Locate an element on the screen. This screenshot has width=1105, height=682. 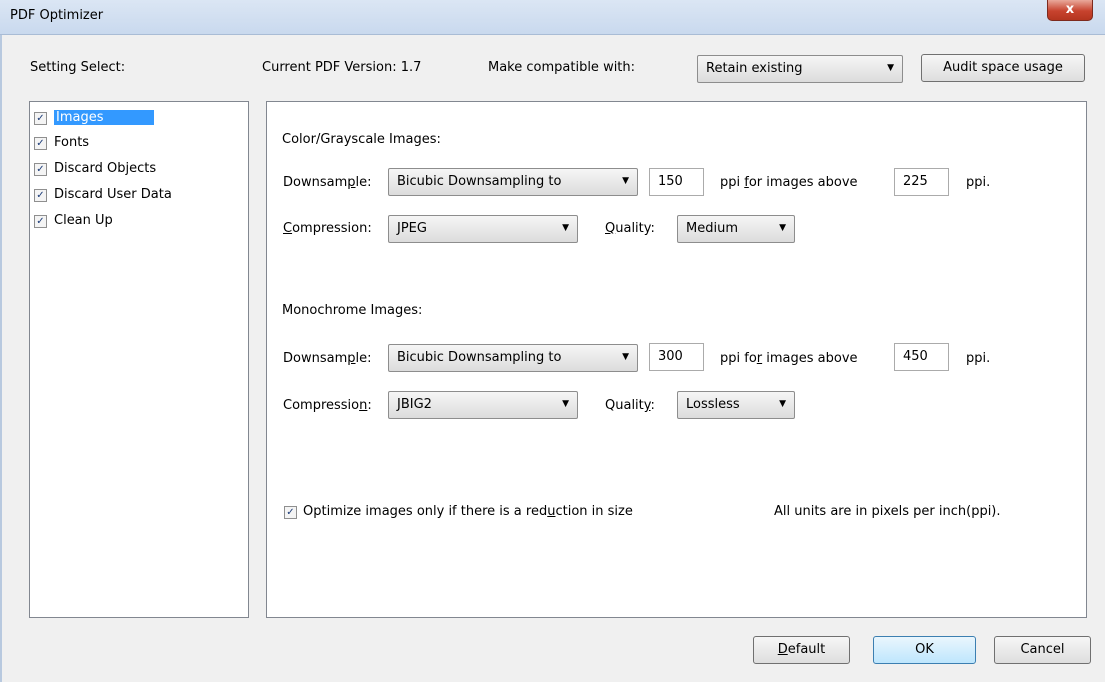
mono-ppi-suffix: ppi. is located at coordinates (978, 358).